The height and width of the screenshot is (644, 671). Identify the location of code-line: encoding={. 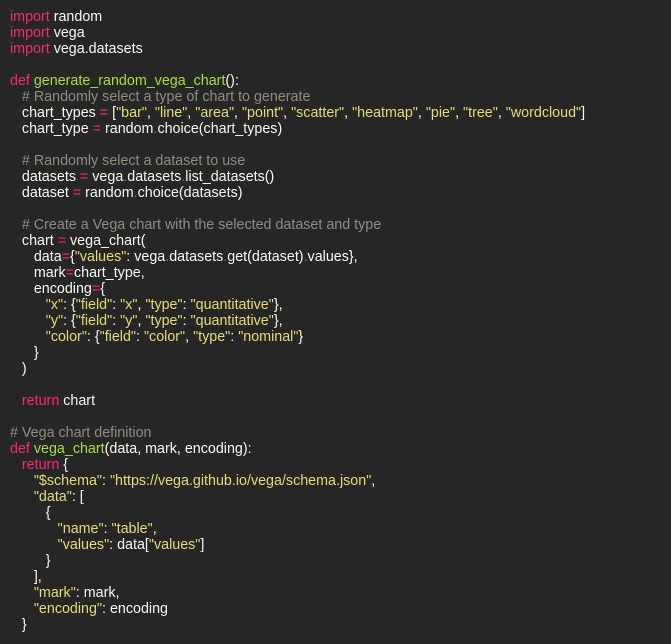
(340, 289).